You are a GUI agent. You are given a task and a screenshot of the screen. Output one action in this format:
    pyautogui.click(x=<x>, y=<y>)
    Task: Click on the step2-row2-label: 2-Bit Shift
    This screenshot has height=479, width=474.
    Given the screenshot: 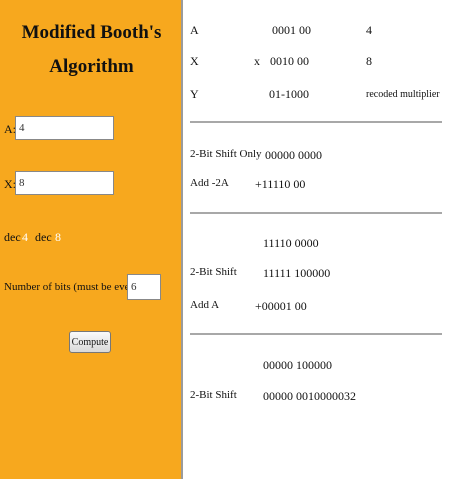 What is the action you would take?
    pyautogui.click(x=213, y=272)
    